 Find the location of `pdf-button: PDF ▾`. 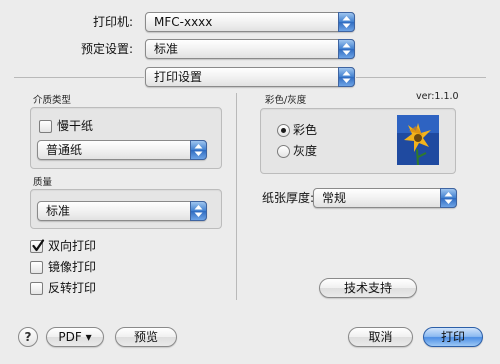

pdf-button: PDF ▾ is located at coordinates (75, 337).